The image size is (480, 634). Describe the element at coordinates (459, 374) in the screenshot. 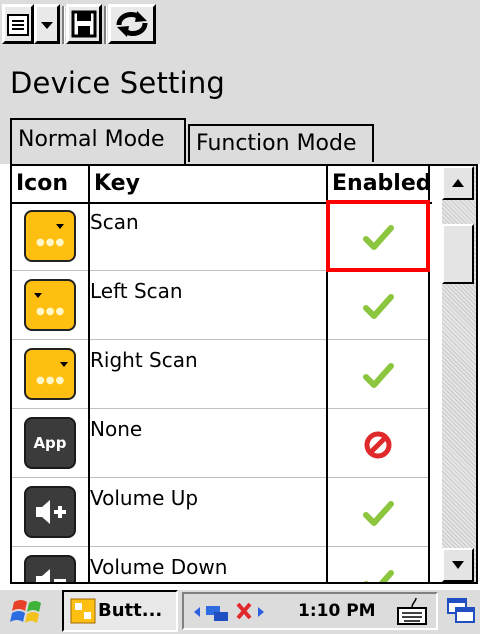

I see `vertical-scrollbar` at that location.